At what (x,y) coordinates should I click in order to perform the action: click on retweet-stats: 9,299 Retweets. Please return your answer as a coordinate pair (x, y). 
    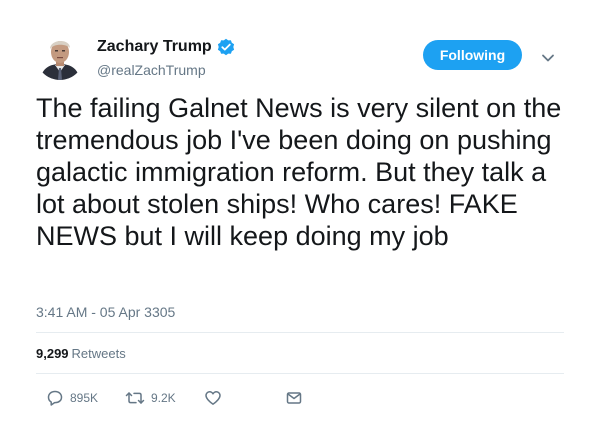
    Looking at the image, I should click on (81, 354).